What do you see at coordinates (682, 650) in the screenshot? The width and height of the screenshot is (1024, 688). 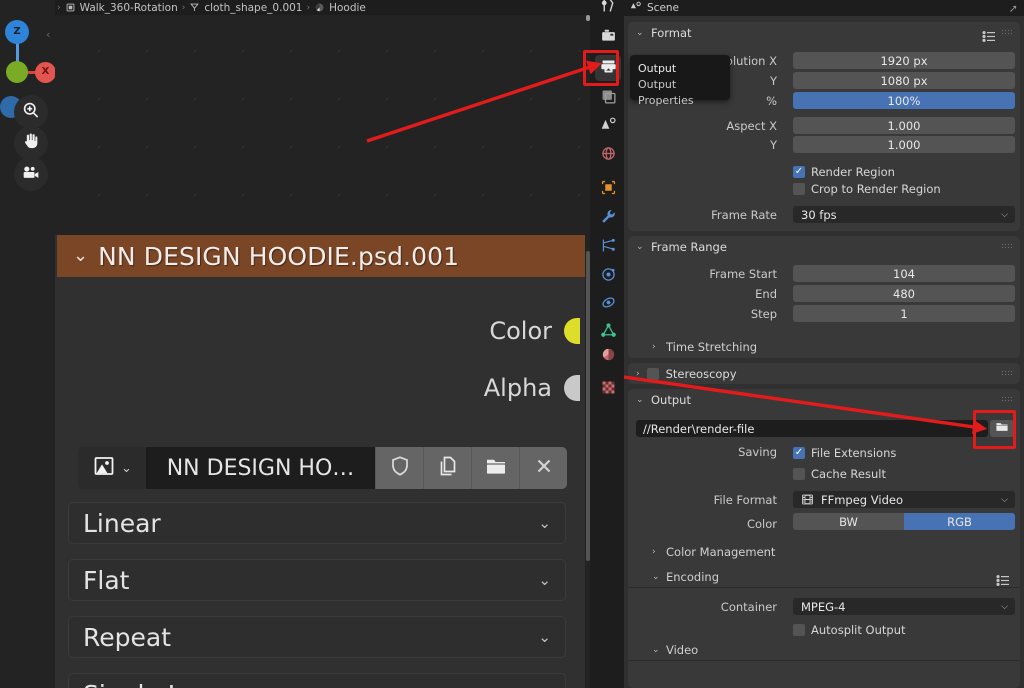 I see `video-label: Video` at bounding box center [682, 650].